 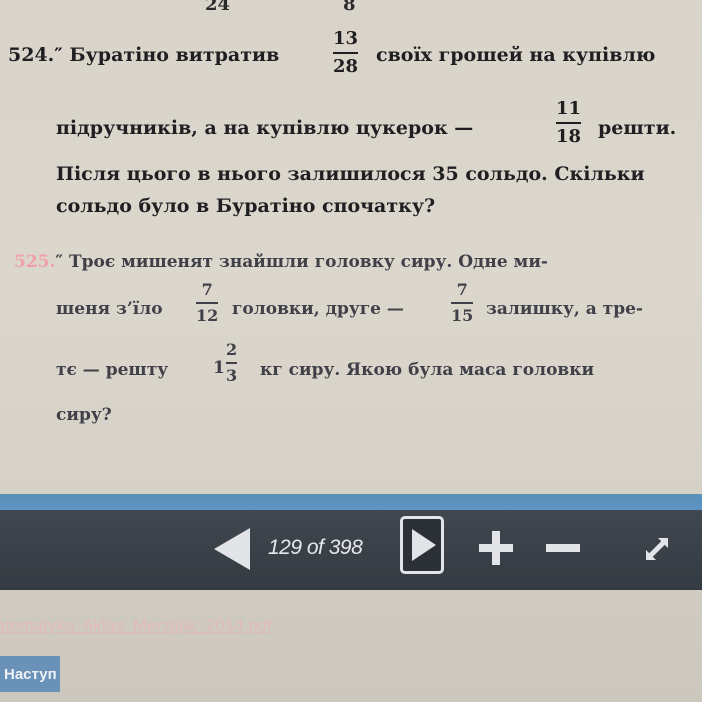 I want to click on problem-525-mixed-fraction: 2 3, so click(x=232, y=362).